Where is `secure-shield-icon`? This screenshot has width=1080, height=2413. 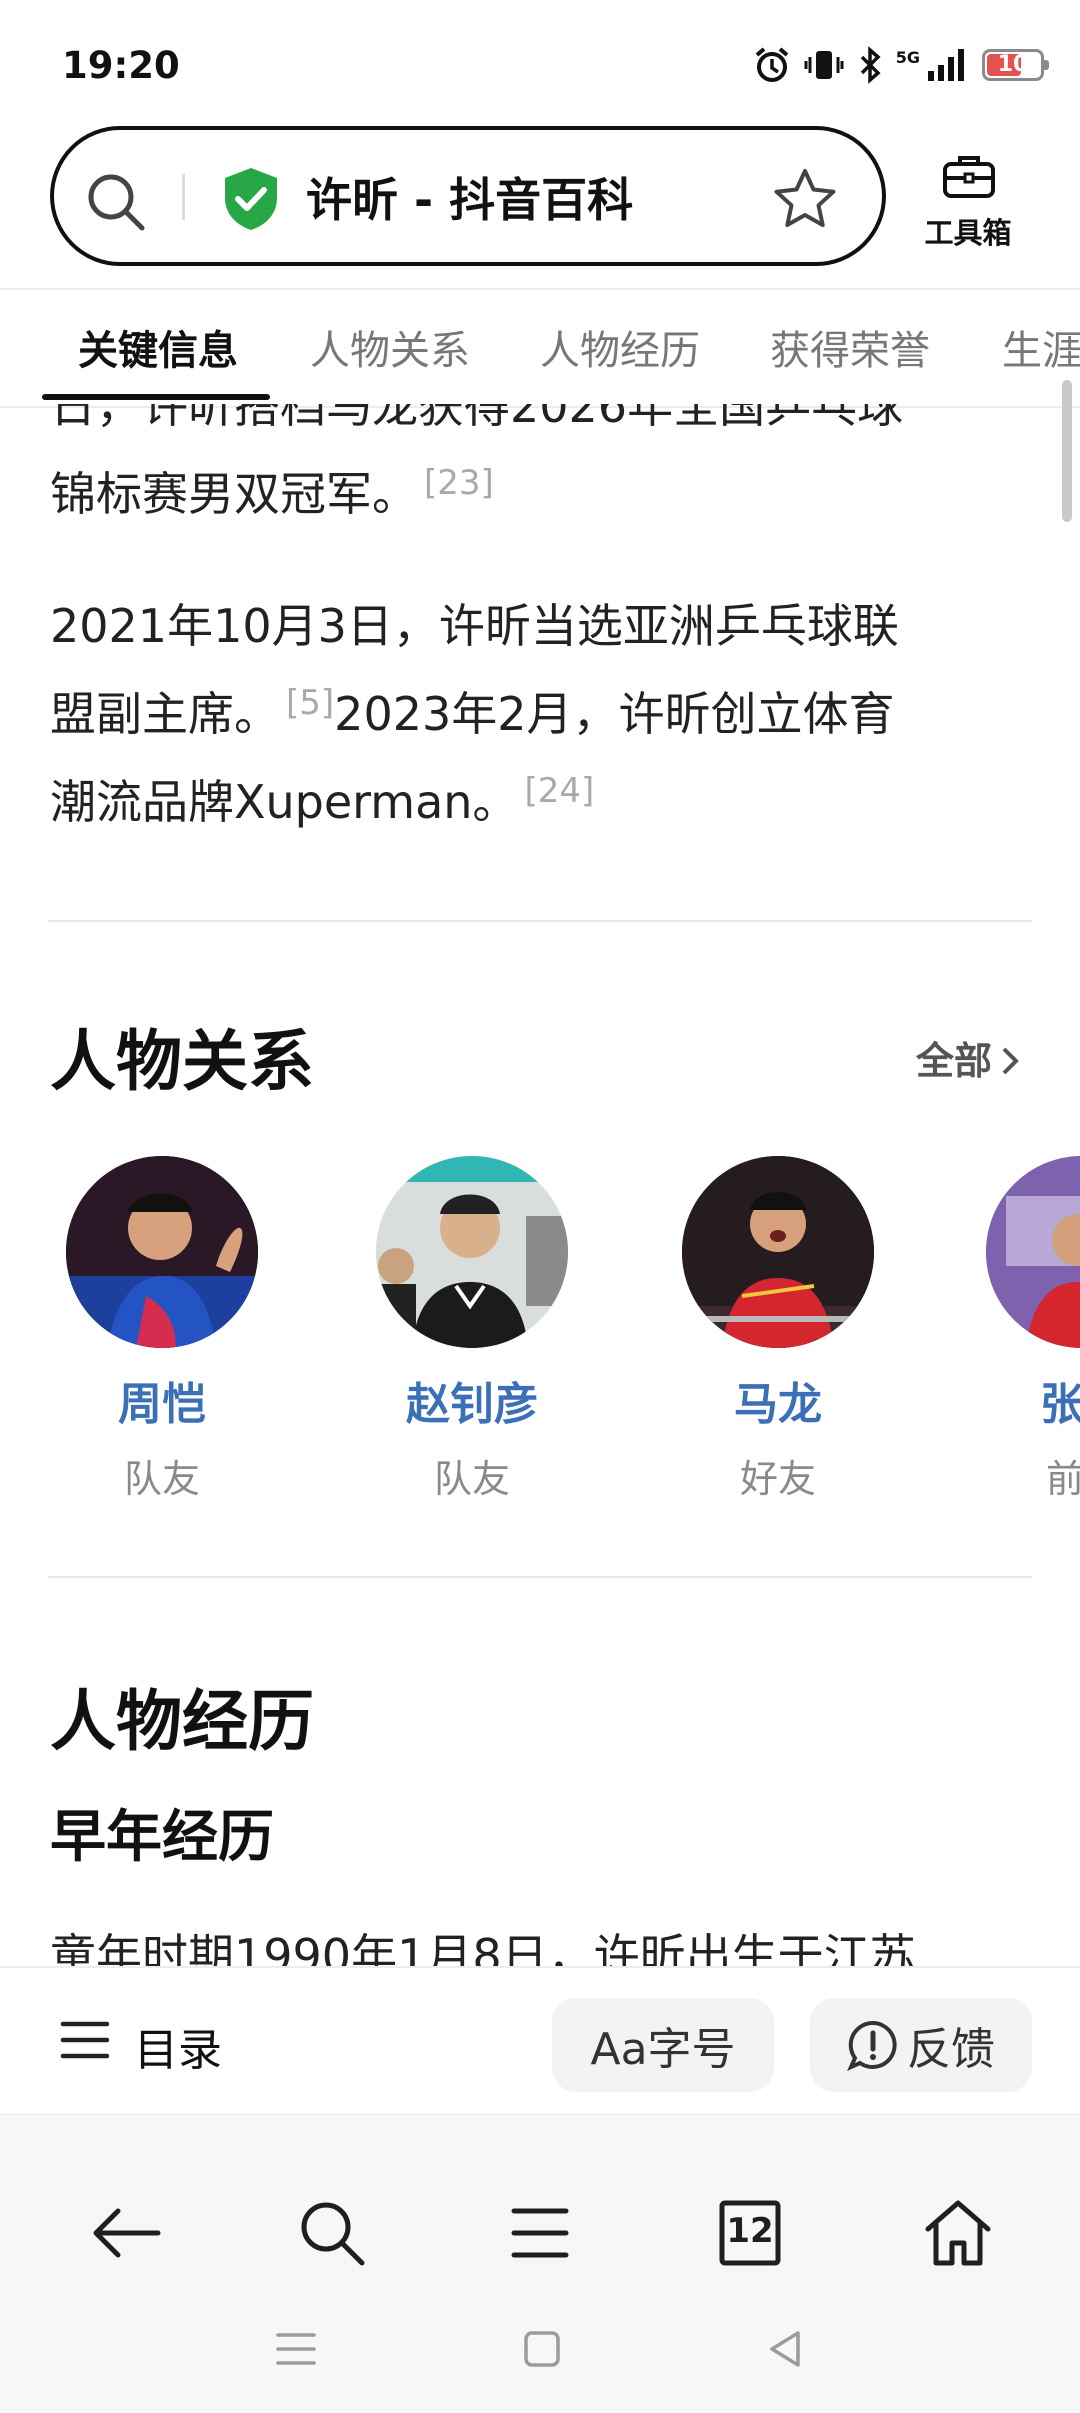
secure-shield-icon is located at coordinates (251, 199).